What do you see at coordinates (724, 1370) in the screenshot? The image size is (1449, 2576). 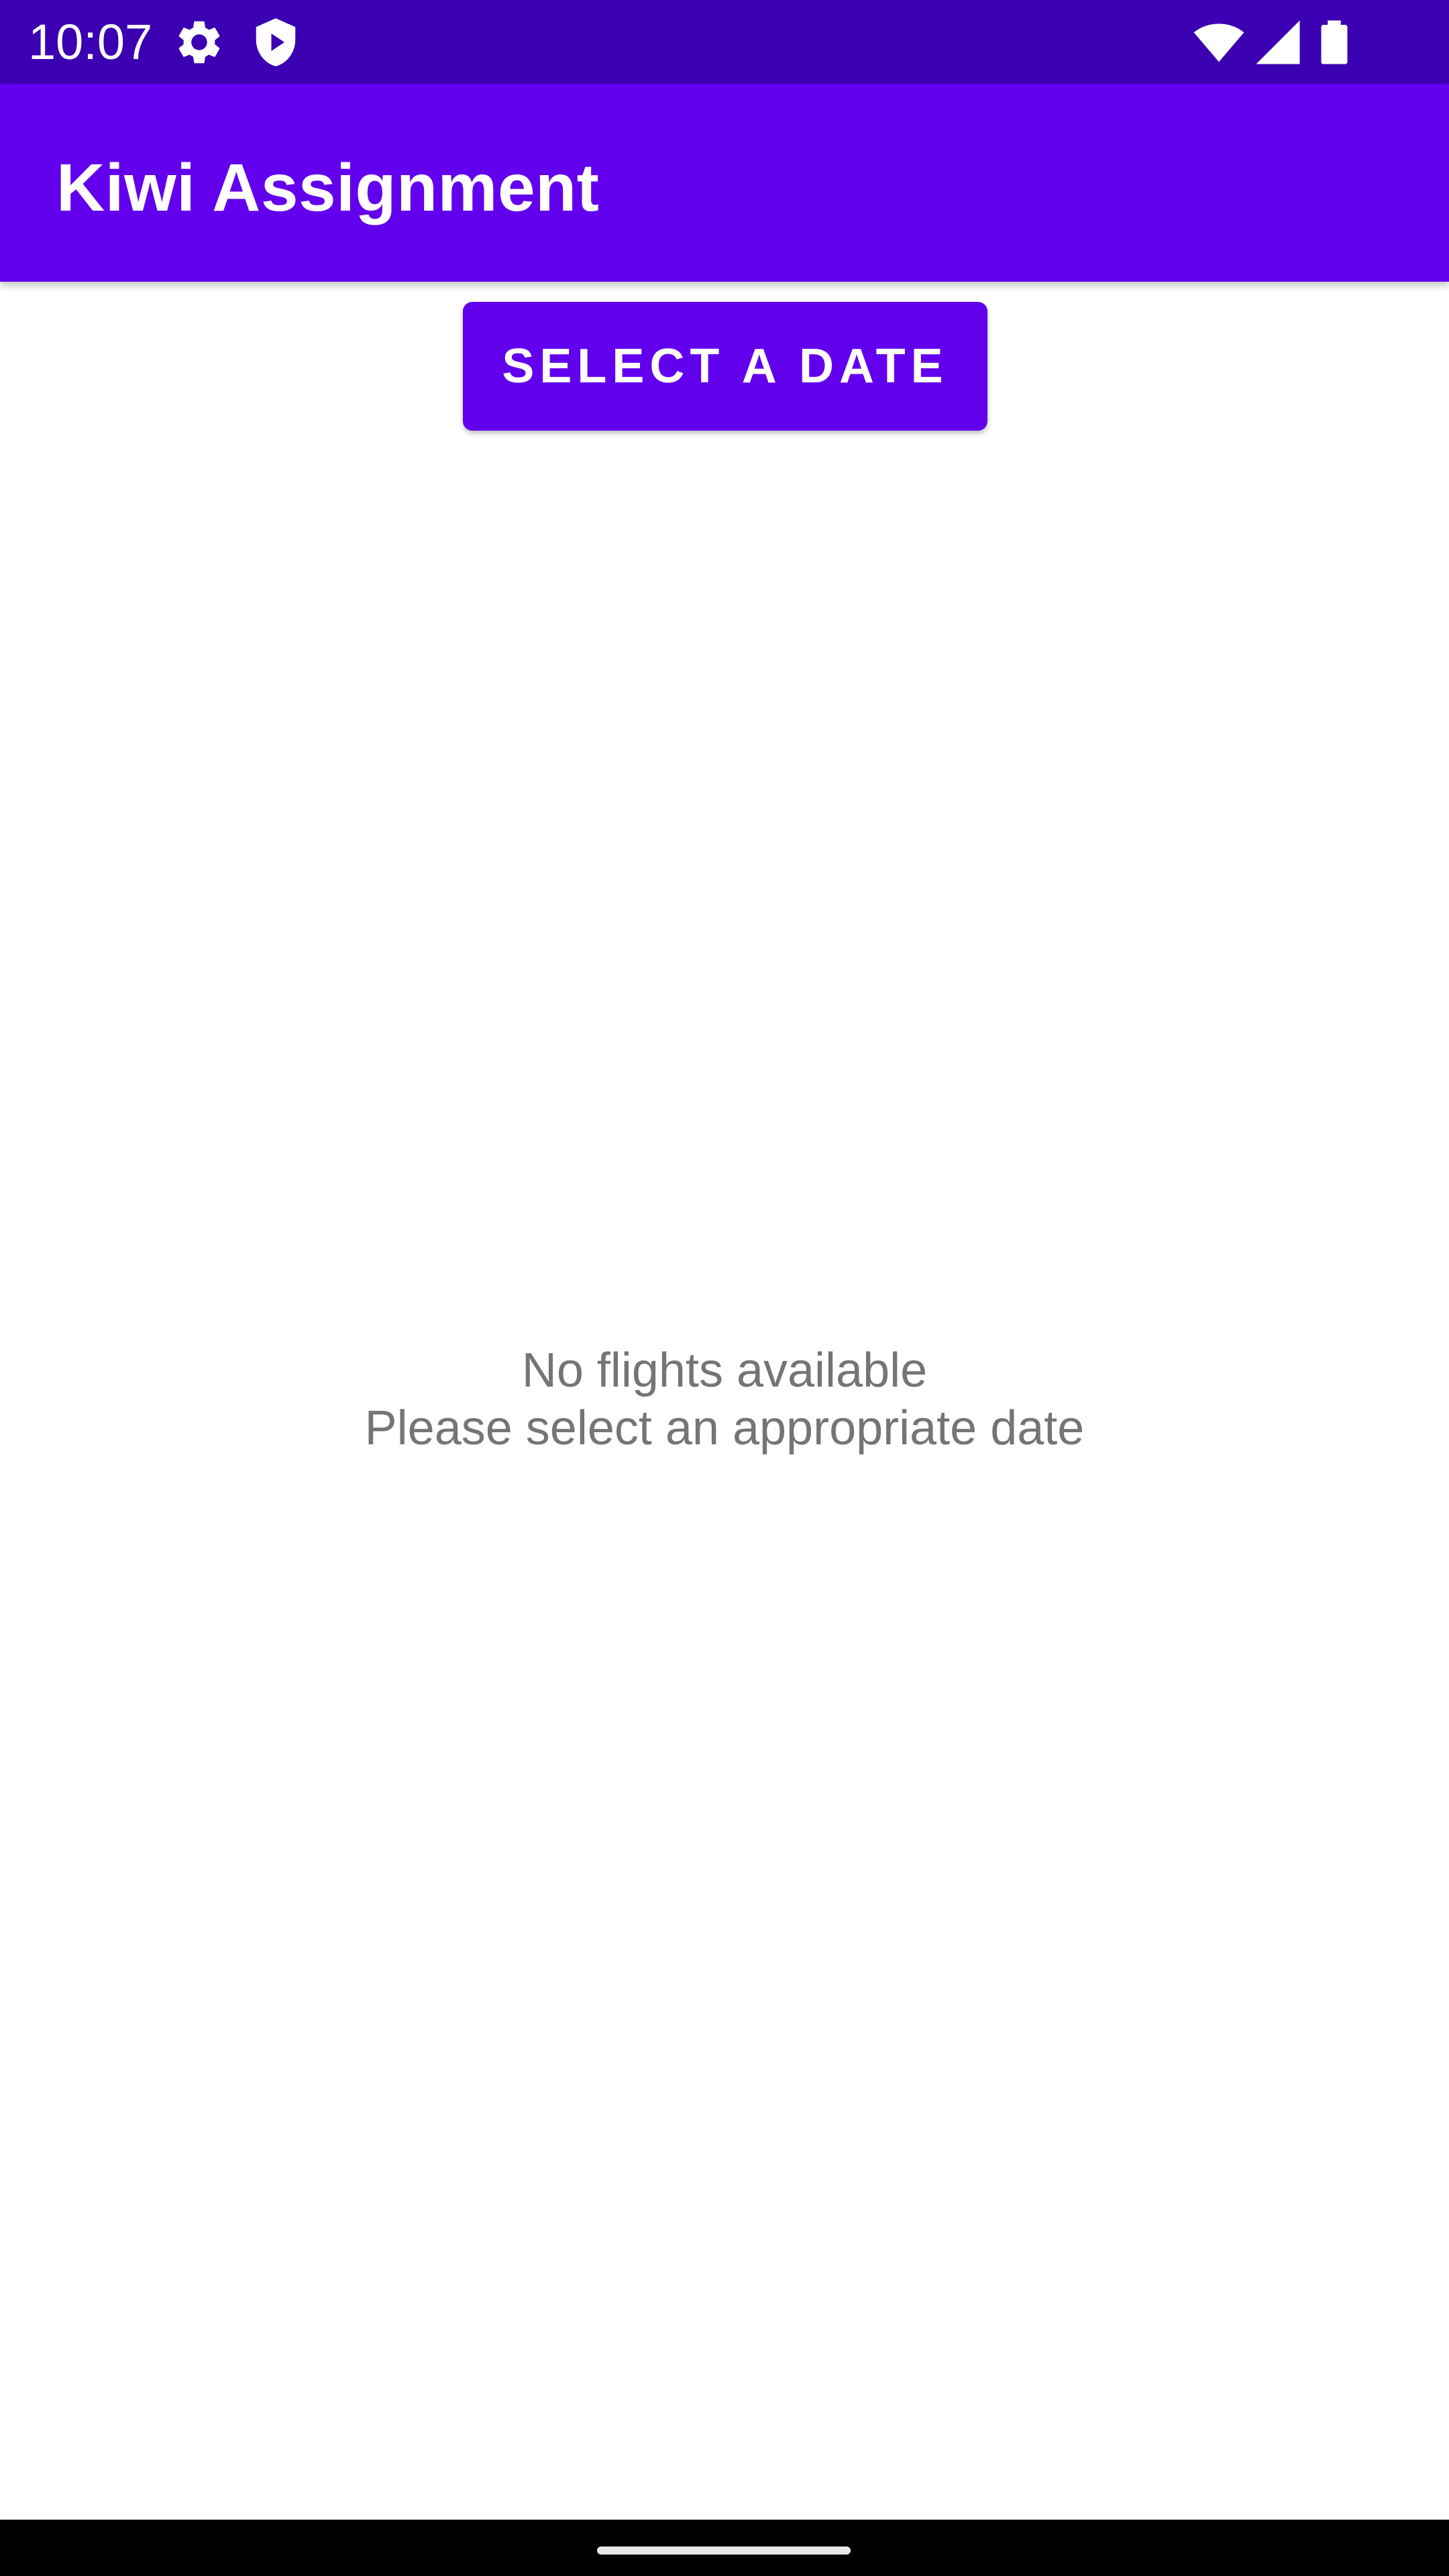 I see `no-flights-text: No flights available` at bounding box center [724, 1370].